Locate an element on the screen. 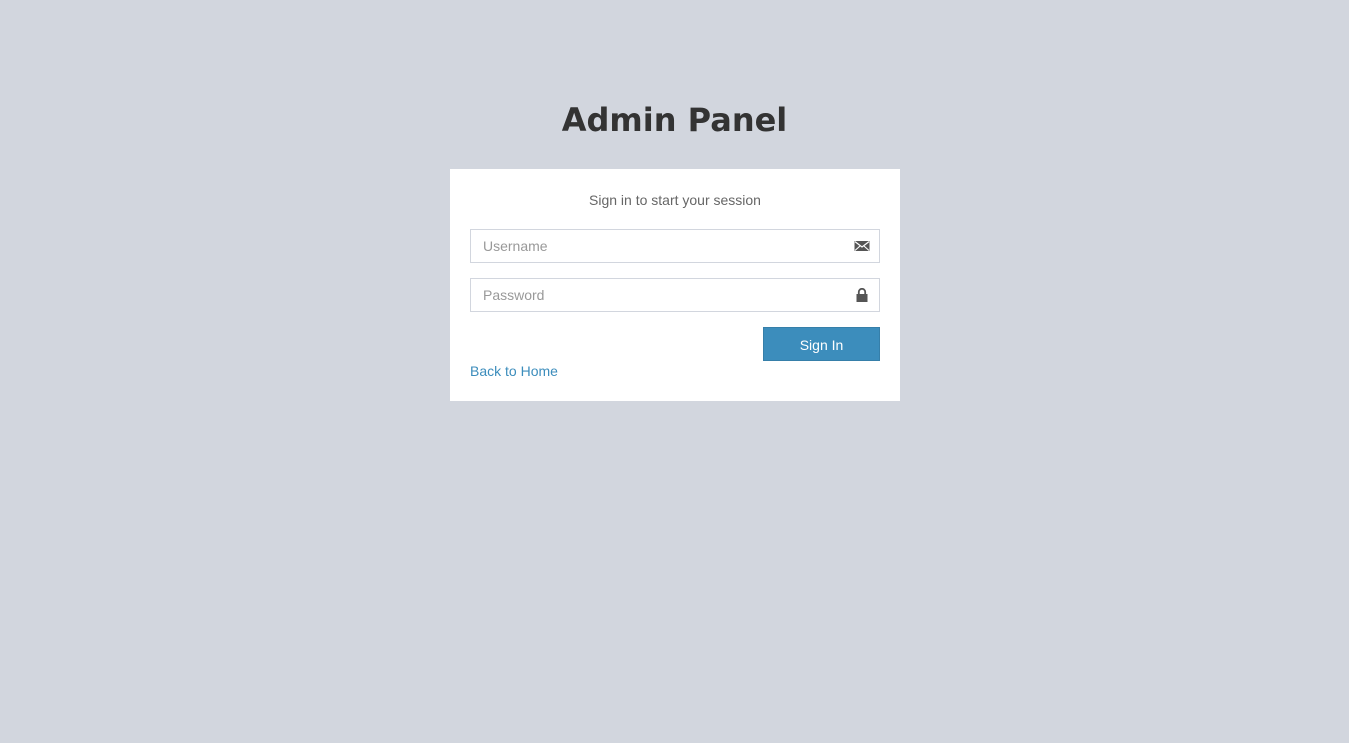 This screenshot has width=1349, height=743. lock-icon is located at coordinates (862, 294).